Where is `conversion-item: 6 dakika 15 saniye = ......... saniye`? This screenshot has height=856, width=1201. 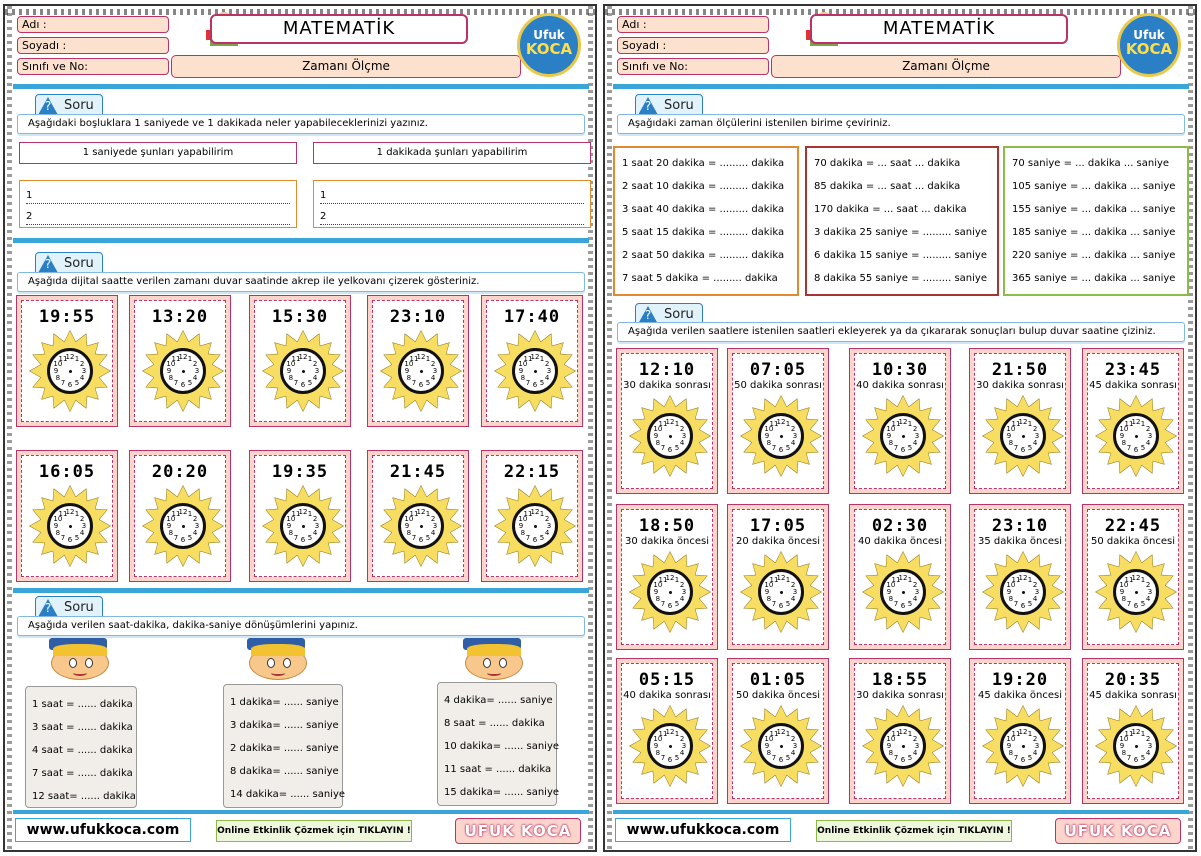 conversion-item: 6 dakika 15 saniye = ......... saniye is located at coordinates (902, 255).